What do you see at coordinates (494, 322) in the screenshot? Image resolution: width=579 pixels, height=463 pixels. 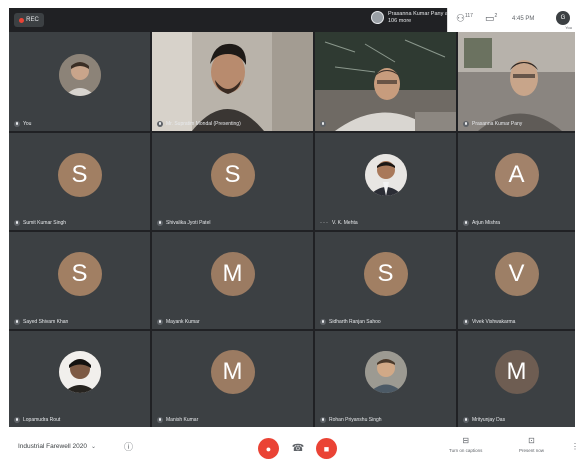 I see `participant-name: Vivek Vishwakarma` at bounding box center [494, 322].